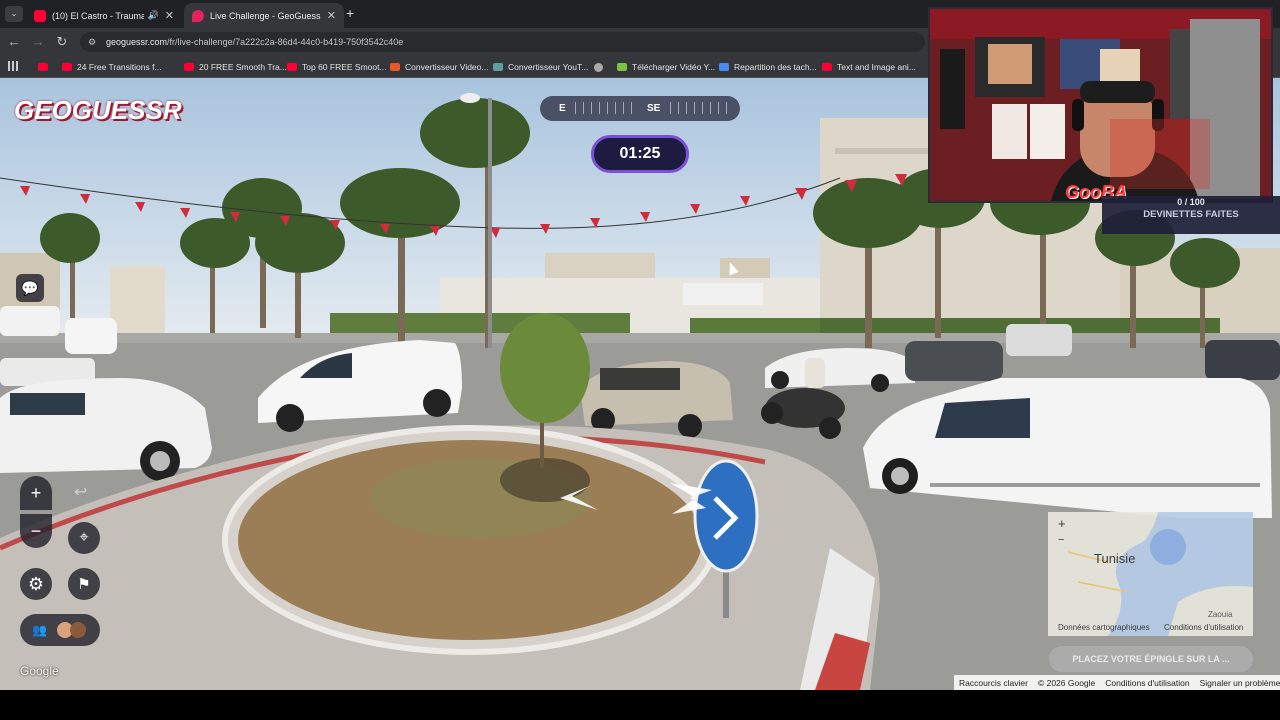 The height and width of the screenshot is (720, 1280). I want to click on globe-icon, so click(598, 67).